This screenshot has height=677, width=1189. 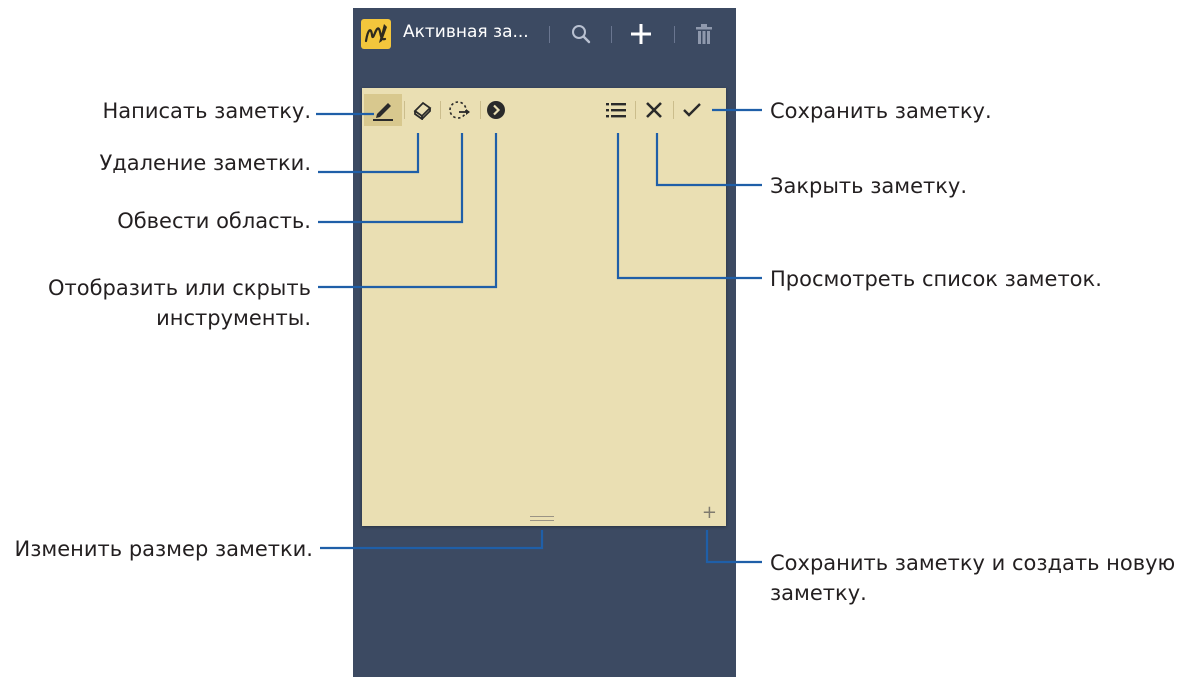 I want to click on close-icon, so click(x=654, y=110).